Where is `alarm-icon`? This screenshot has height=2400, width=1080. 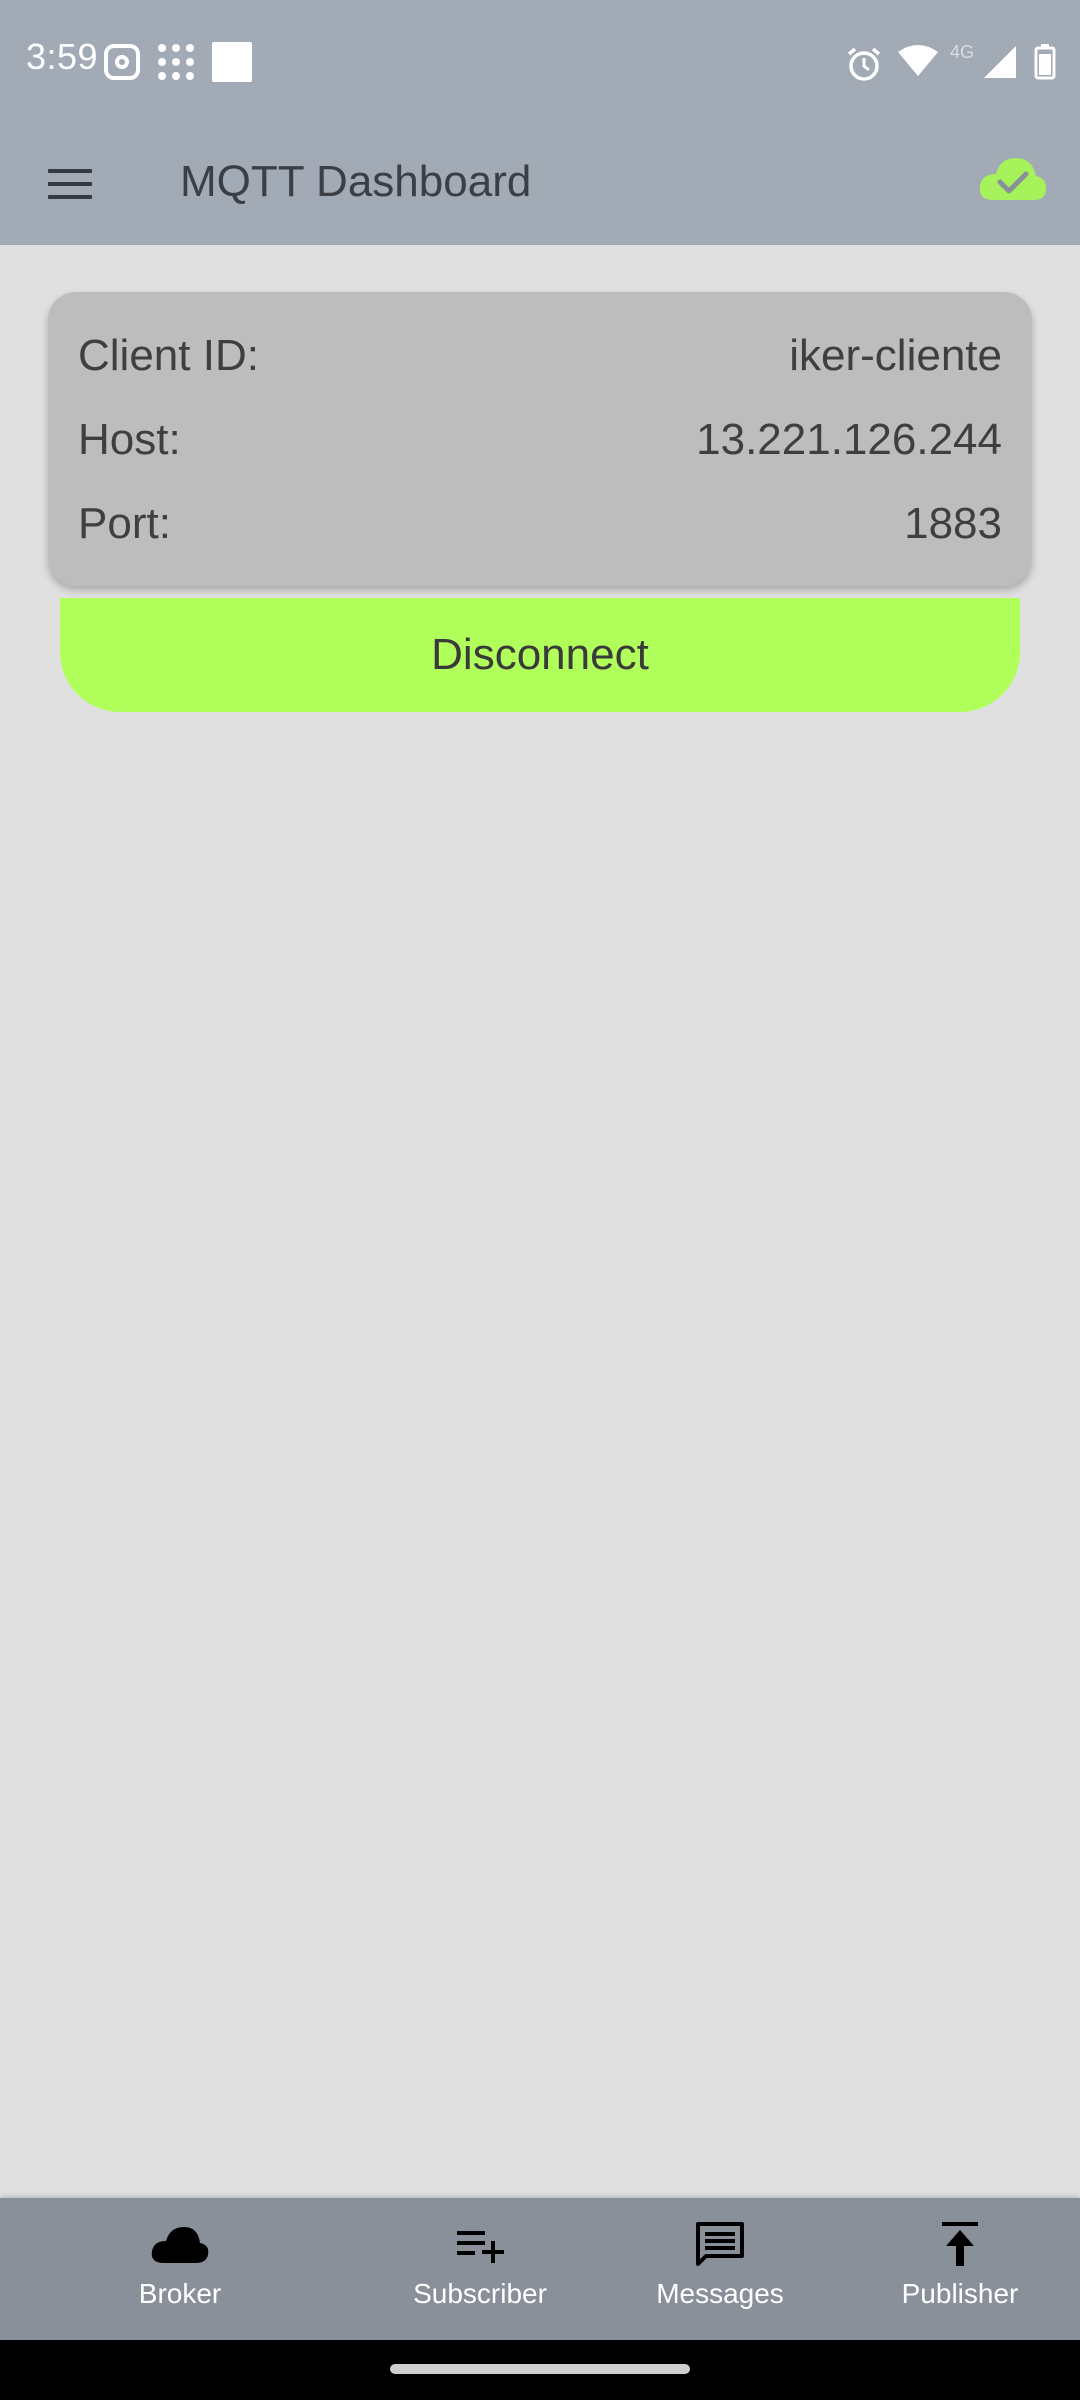
alarm-icon is located at coordinates (864, 66).